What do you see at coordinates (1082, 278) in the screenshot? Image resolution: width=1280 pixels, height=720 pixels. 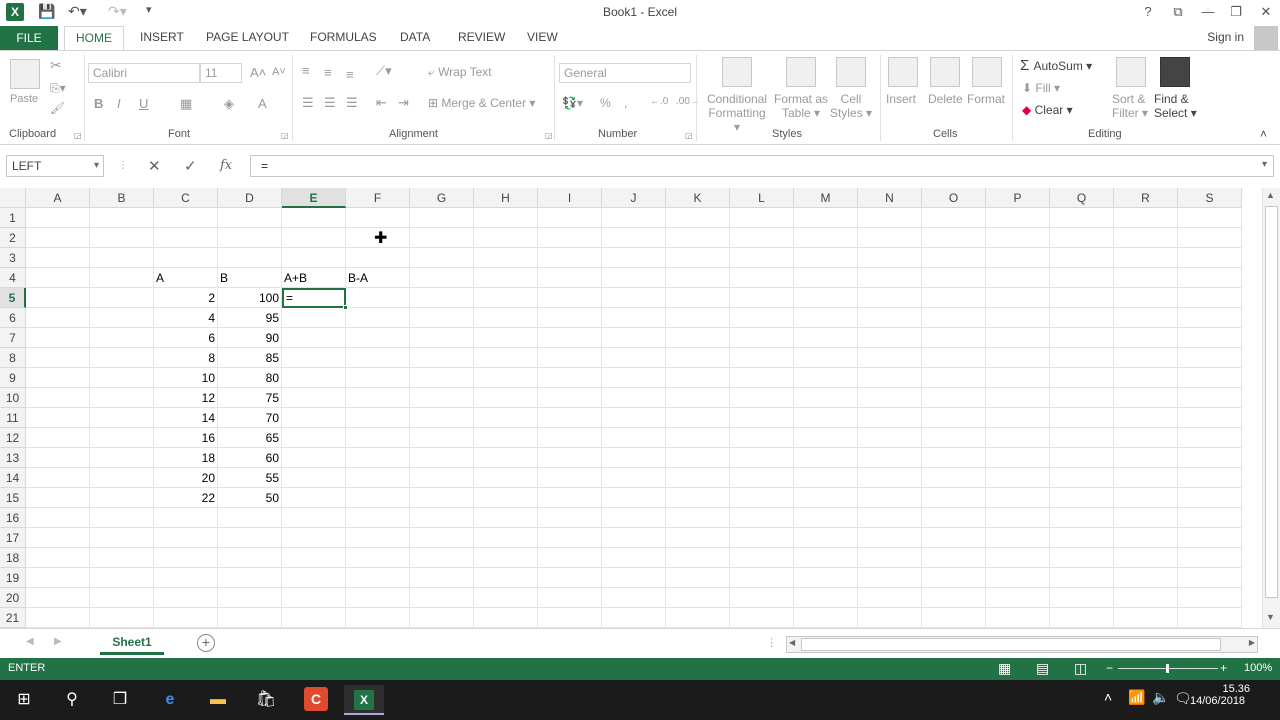 I see `cell-q4` at bounding box center [1082, 278].